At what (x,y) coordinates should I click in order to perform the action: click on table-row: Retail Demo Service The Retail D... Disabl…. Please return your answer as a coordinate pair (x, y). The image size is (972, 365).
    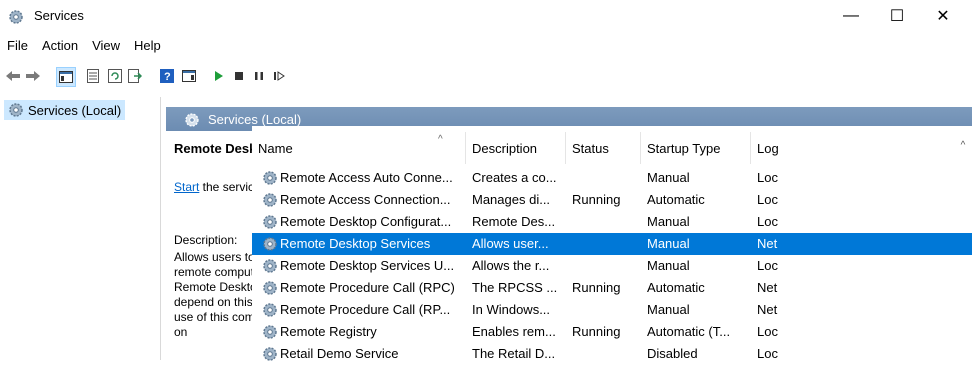
    Looking at the image, I should click on (612, 354).